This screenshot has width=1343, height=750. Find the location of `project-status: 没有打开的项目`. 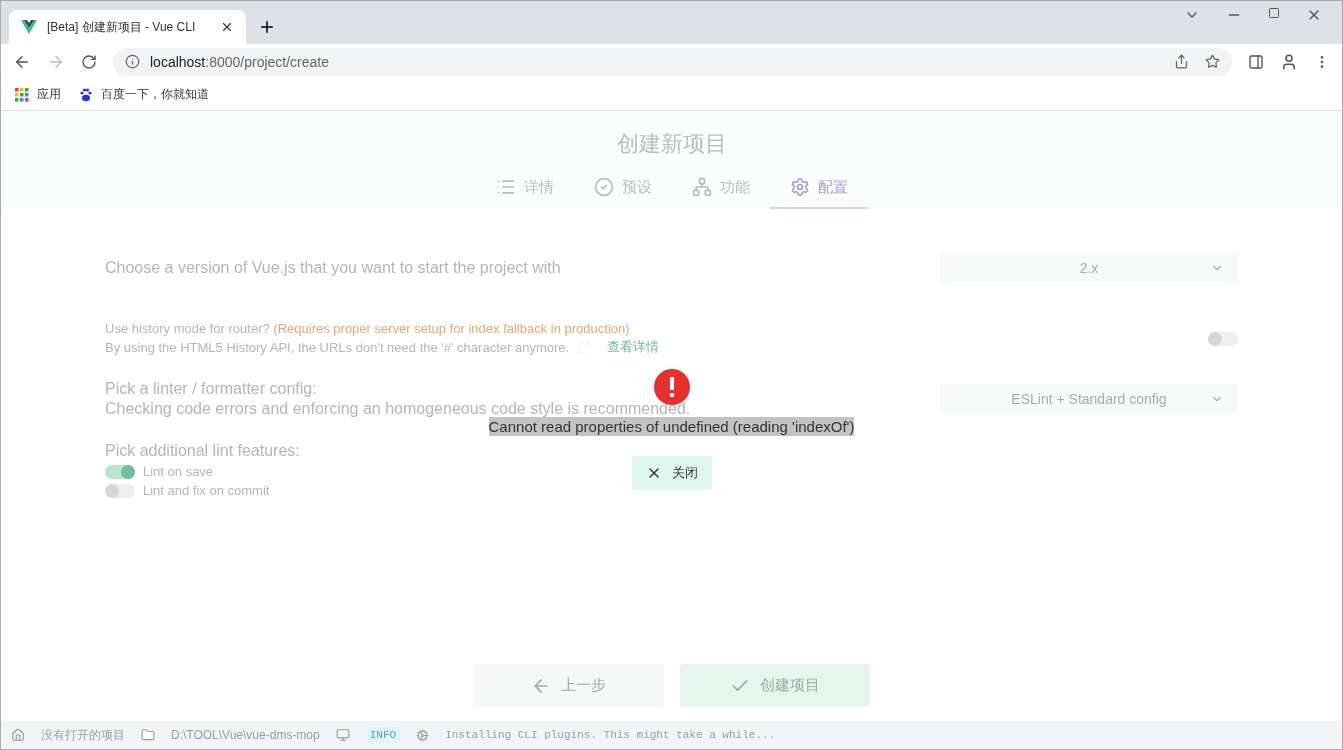

project-status: 没有打开的项目 is located at coordinates (83, 735).